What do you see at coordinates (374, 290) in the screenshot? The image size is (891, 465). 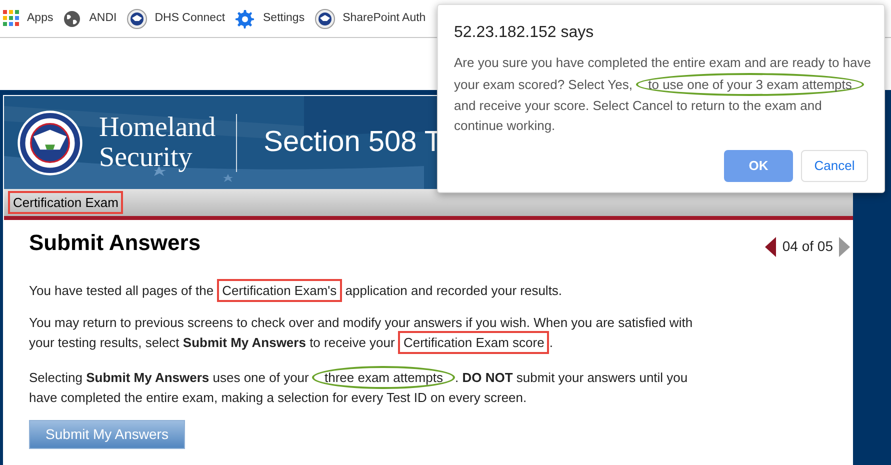 I see `paragraph: You have tested all pages of the Certification Exam's application and recorded your results.` at bounding box center [374, 290].